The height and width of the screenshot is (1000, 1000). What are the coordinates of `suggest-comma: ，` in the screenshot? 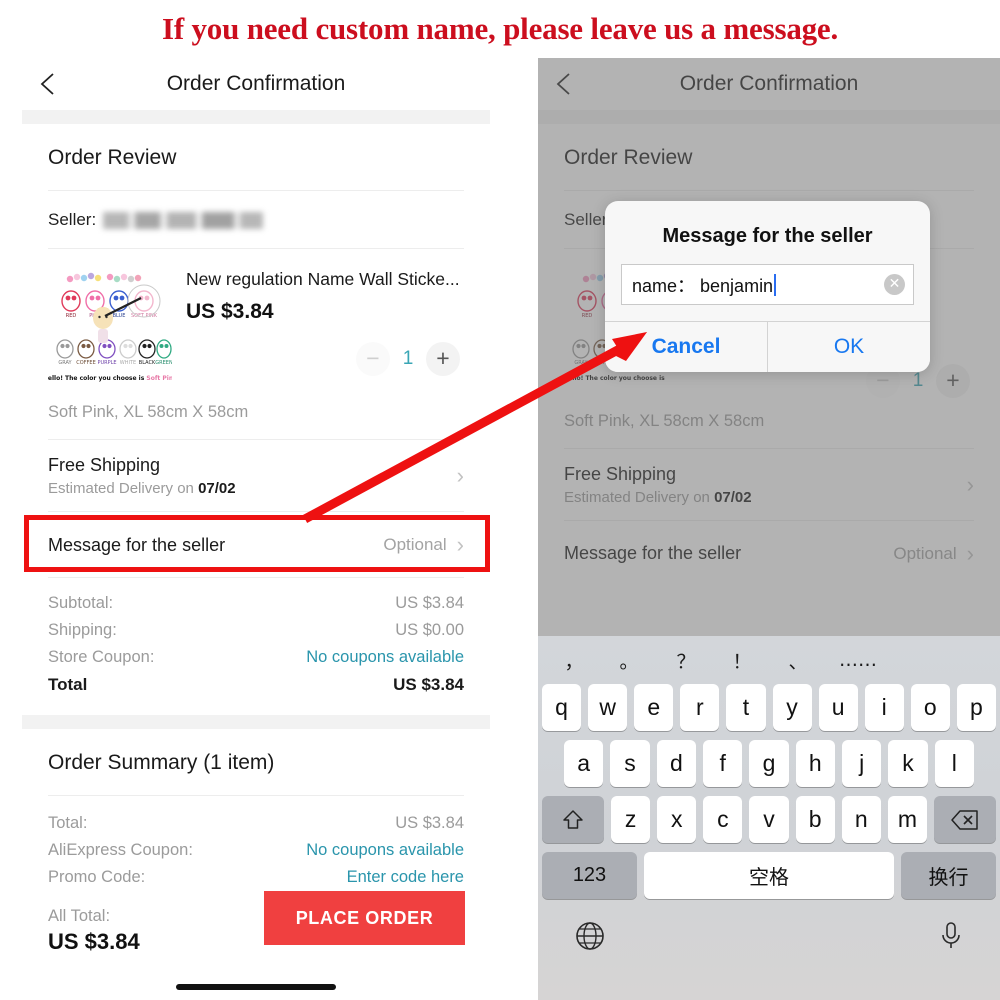 It's located at (574, 660).